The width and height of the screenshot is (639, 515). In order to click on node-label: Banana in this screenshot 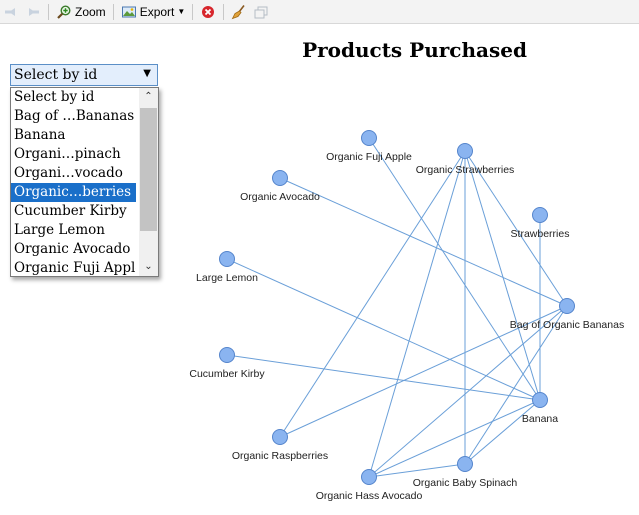, I will do `click(540, 419)`.